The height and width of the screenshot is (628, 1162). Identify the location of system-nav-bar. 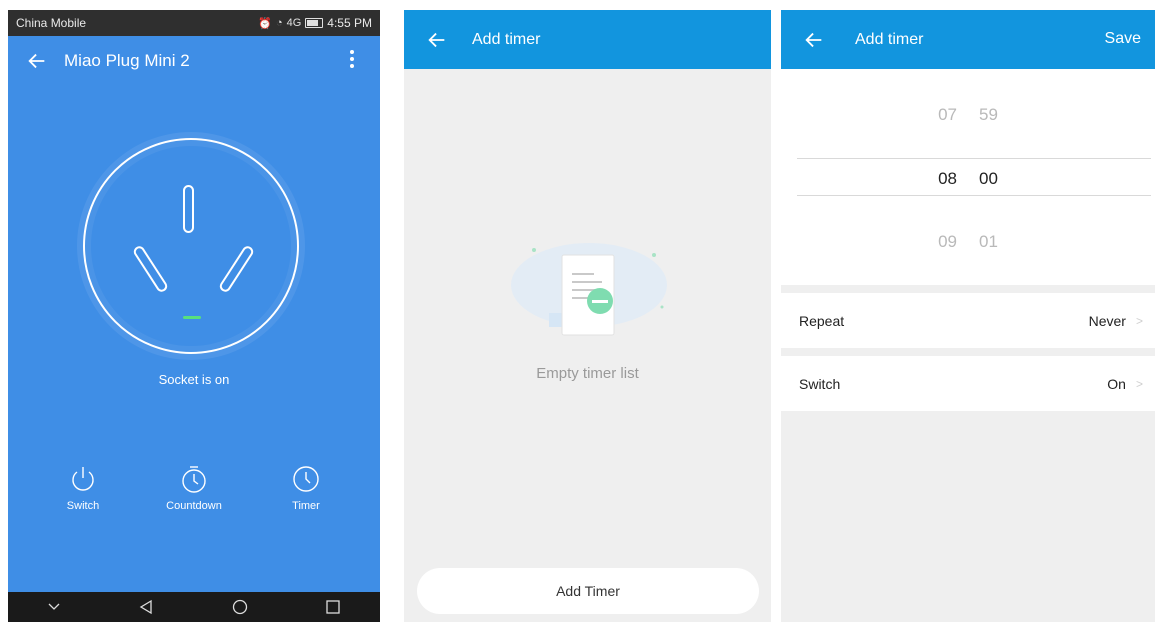
(194, 607).